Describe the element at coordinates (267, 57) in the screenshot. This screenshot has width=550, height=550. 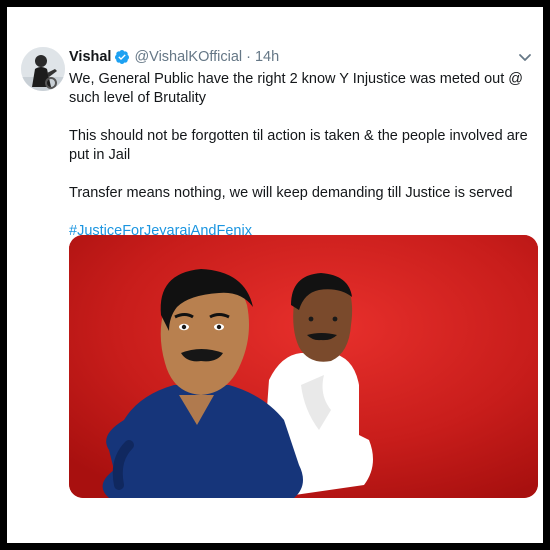
I see `tweet-timestamp: 14h` at that location.